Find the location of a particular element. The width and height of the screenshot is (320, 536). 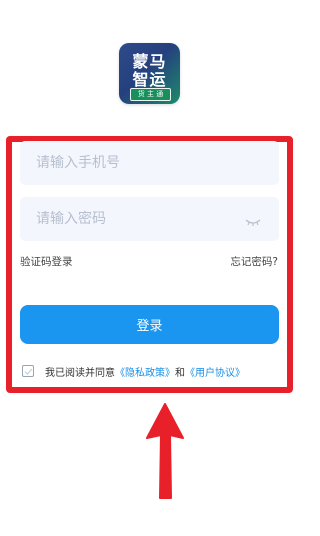

app-logo: 蒙马 智运 货 主 通 is located at coordinates (149, 73).